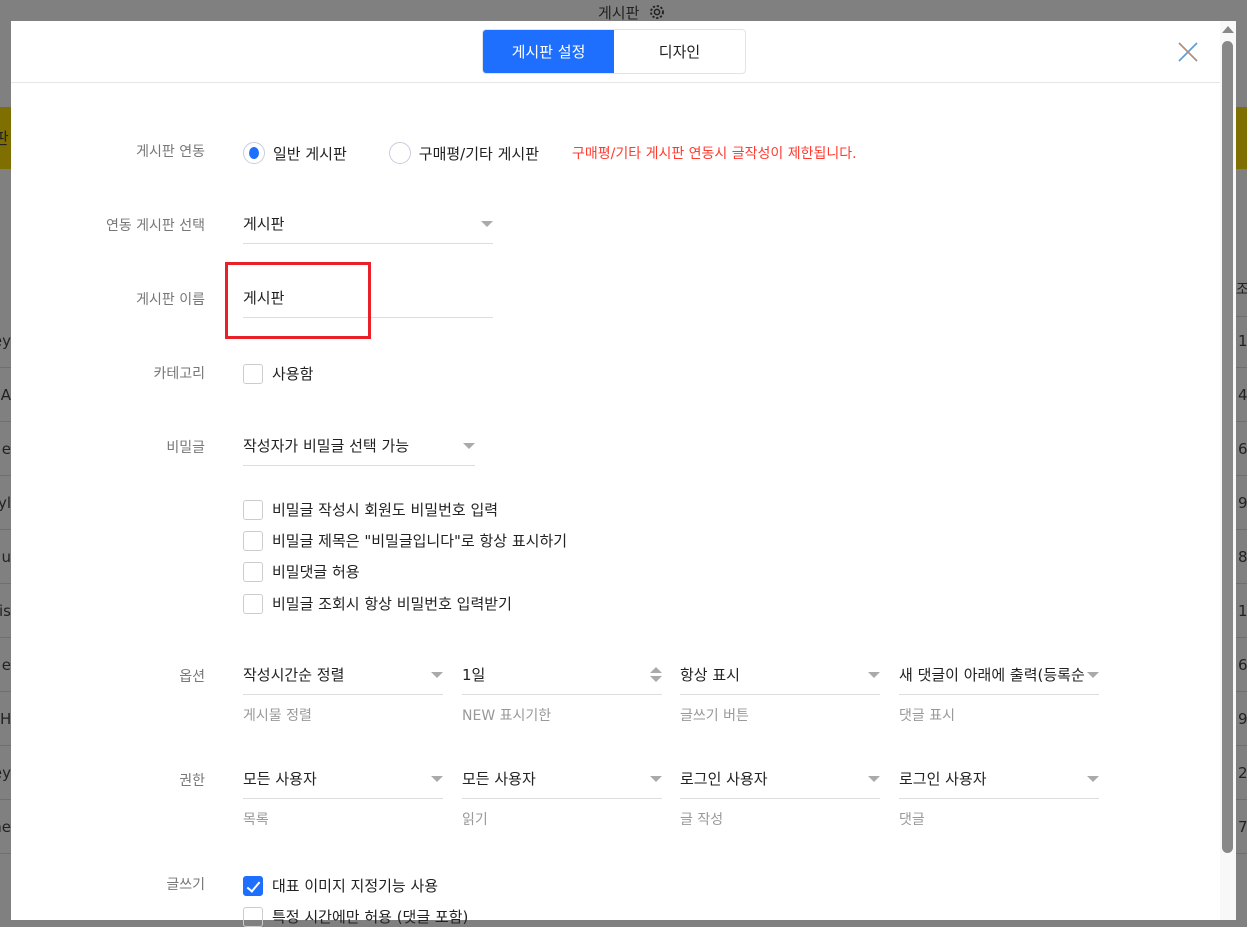 Image resolution: width=1247 pixels, height=927 pixels. What do you see at coordinates (185, 885) in the screenshot?
I see `writing-label: 글쓰기` at bounding box center [185, 885].